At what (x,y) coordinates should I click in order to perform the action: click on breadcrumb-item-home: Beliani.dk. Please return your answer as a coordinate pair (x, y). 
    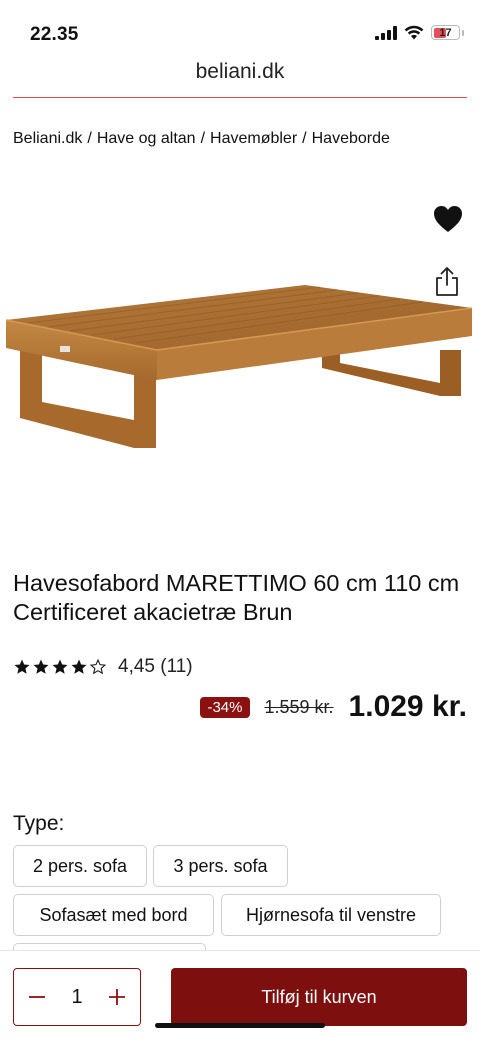
    Looking at the image, I should click on (47, 138).